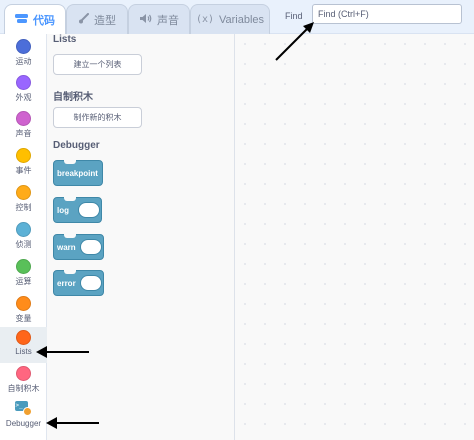 This screenshot has height=440, width=474. Describe the element at coordinates (294, 16) in the screenshot. I see `find-label: Find` at that location.